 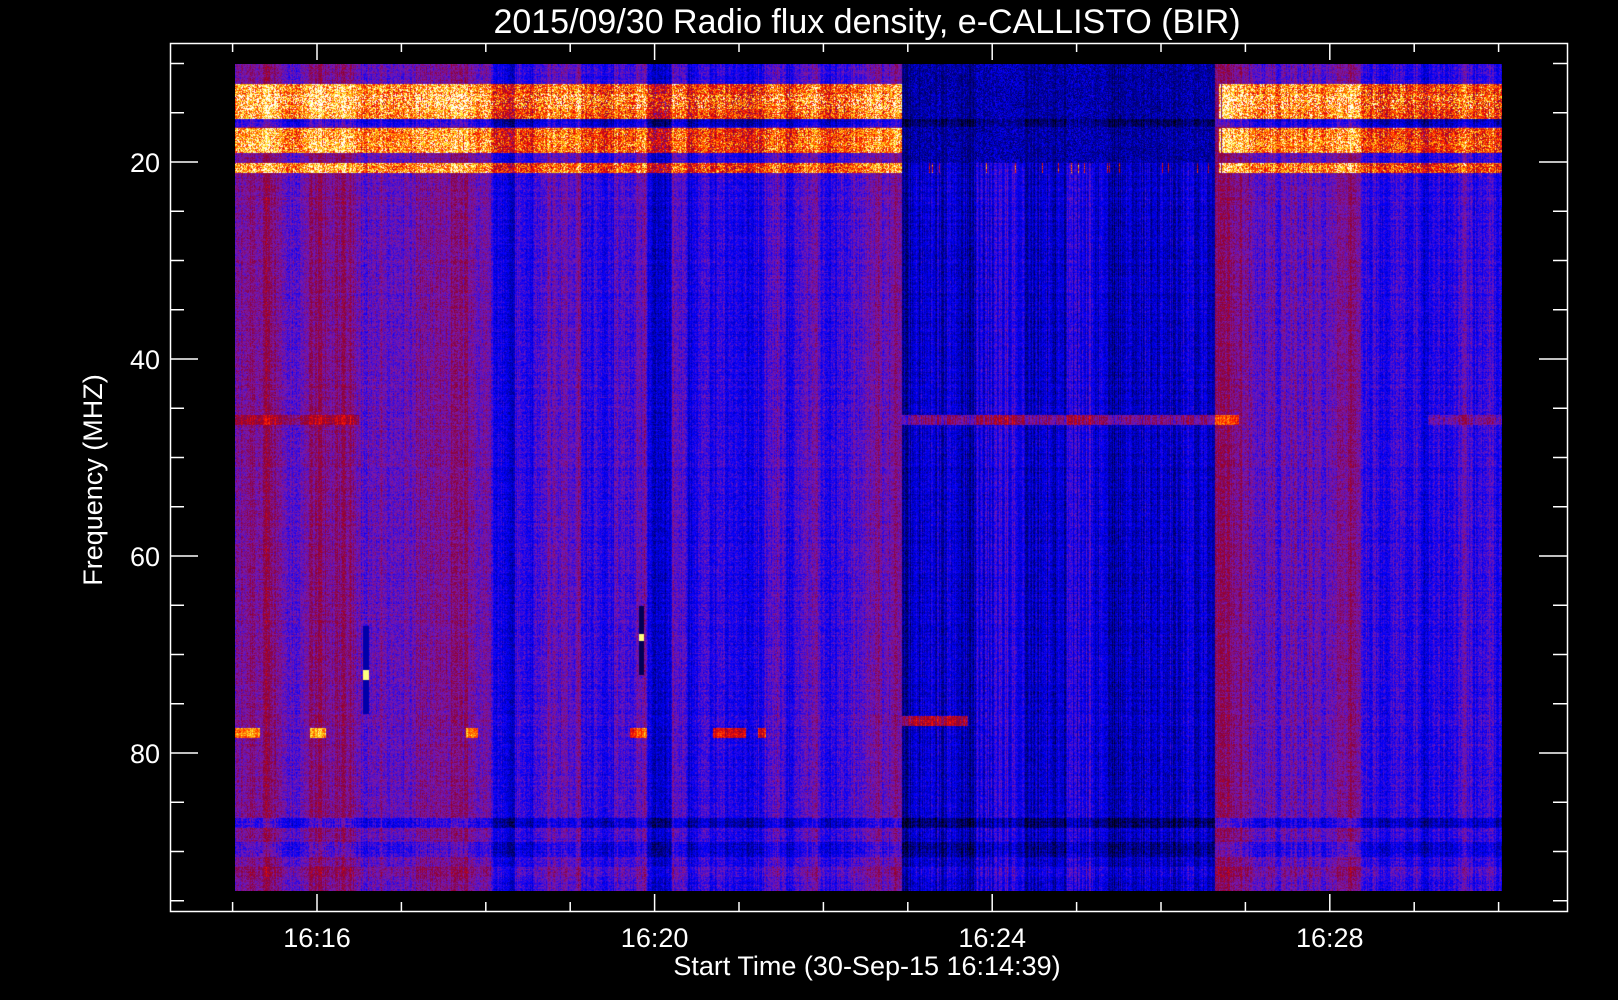 I want to click on y-tick-label: 40, so click(x=145, y=360).